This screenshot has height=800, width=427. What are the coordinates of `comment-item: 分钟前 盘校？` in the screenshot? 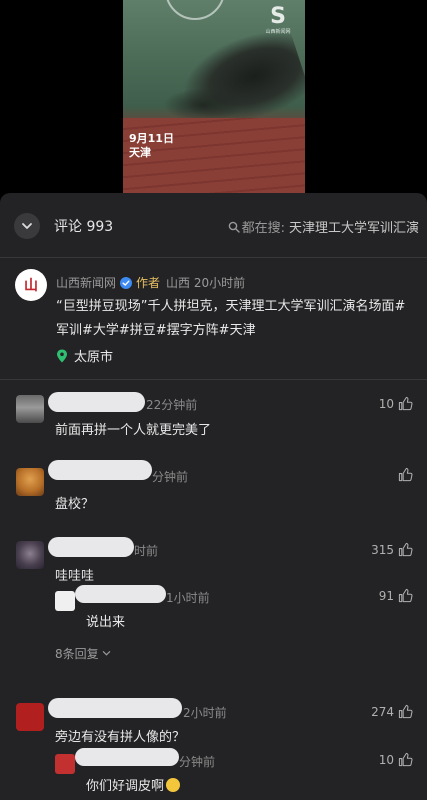 It's located at (213, 495).